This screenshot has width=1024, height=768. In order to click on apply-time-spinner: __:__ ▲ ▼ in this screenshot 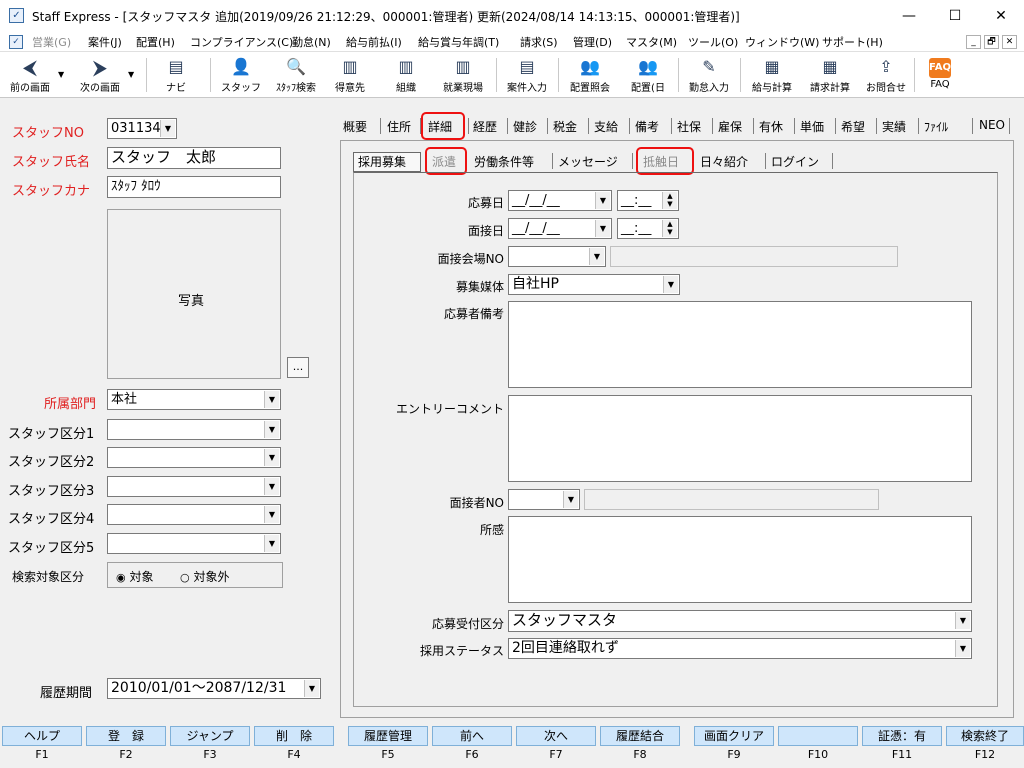, I will do `click(648, 200)`.